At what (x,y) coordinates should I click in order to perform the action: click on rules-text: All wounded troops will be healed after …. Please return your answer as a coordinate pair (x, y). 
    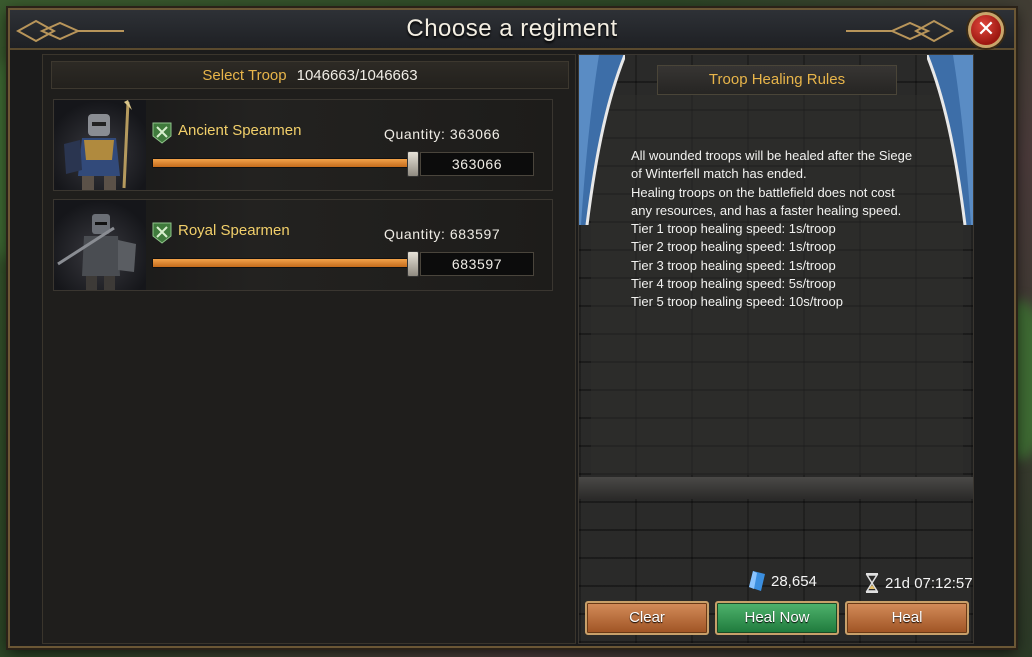
    Looking at the image, I should click on (791, 229).